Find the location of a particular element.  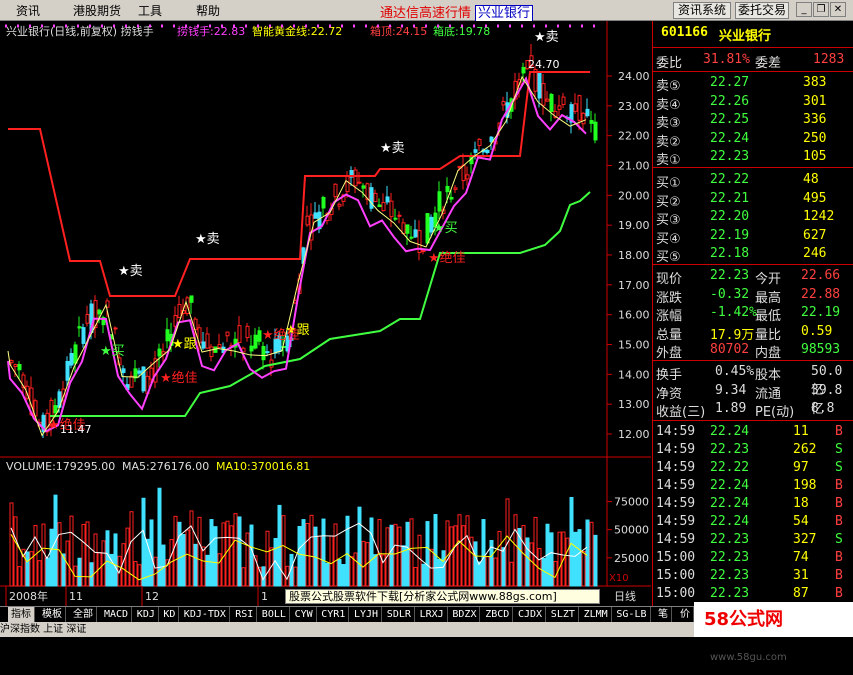

price-max-label: 24.70 is located at coordinates (544, 64).